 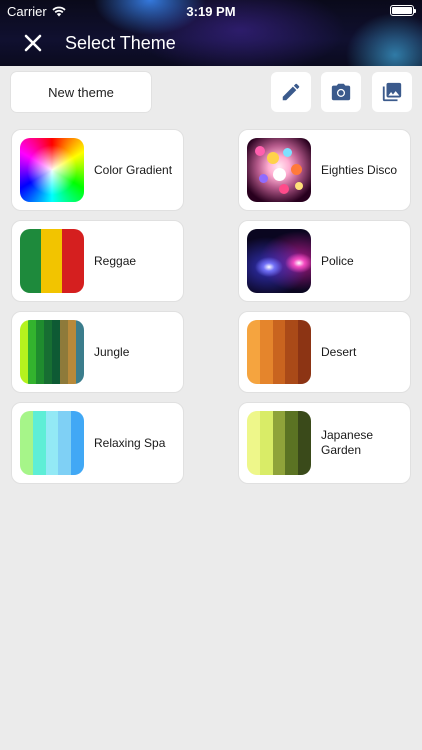 I want to click on theme-card-japanese-garden: Japanese Garden, so click(x=324, y=443).